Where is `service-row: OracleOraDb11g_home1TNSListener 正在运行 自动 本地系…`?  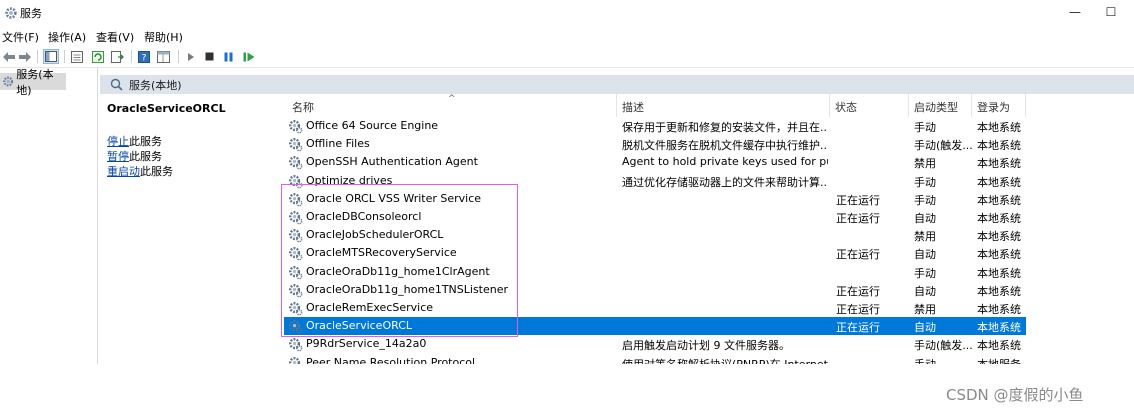 service-row: OracleOraDb11g_home1TNSListener 正在运行 自动 本地系… is located at coordinates (655, 290).